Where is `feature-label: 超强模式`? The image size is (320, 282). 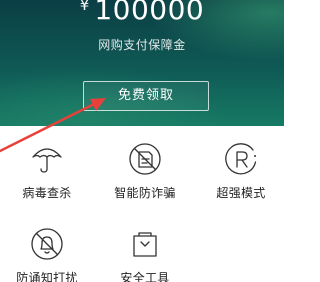 feature-label: 超强模式 is located at coordinates (241, 193).